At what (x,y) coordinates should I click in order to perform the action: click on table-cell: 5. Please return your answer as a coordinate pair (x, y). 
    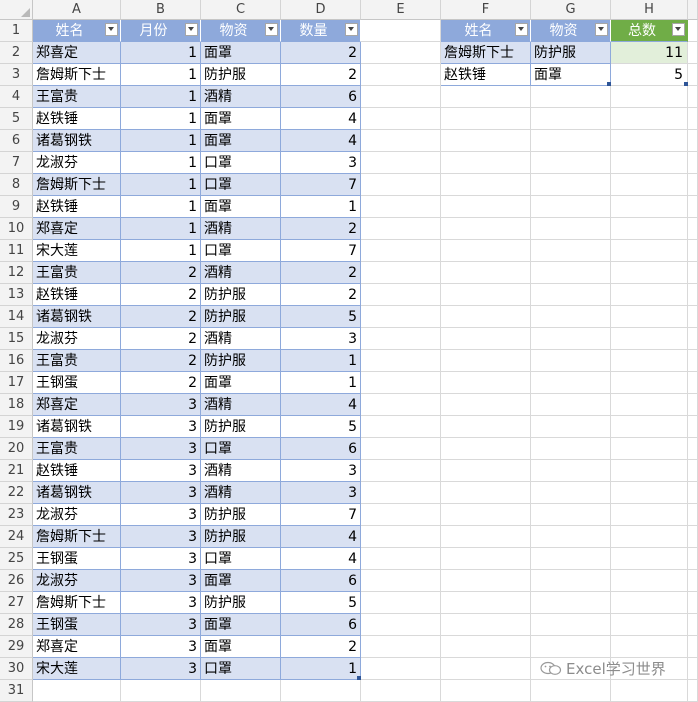
    Looking at the image, I should click on (321, 427).